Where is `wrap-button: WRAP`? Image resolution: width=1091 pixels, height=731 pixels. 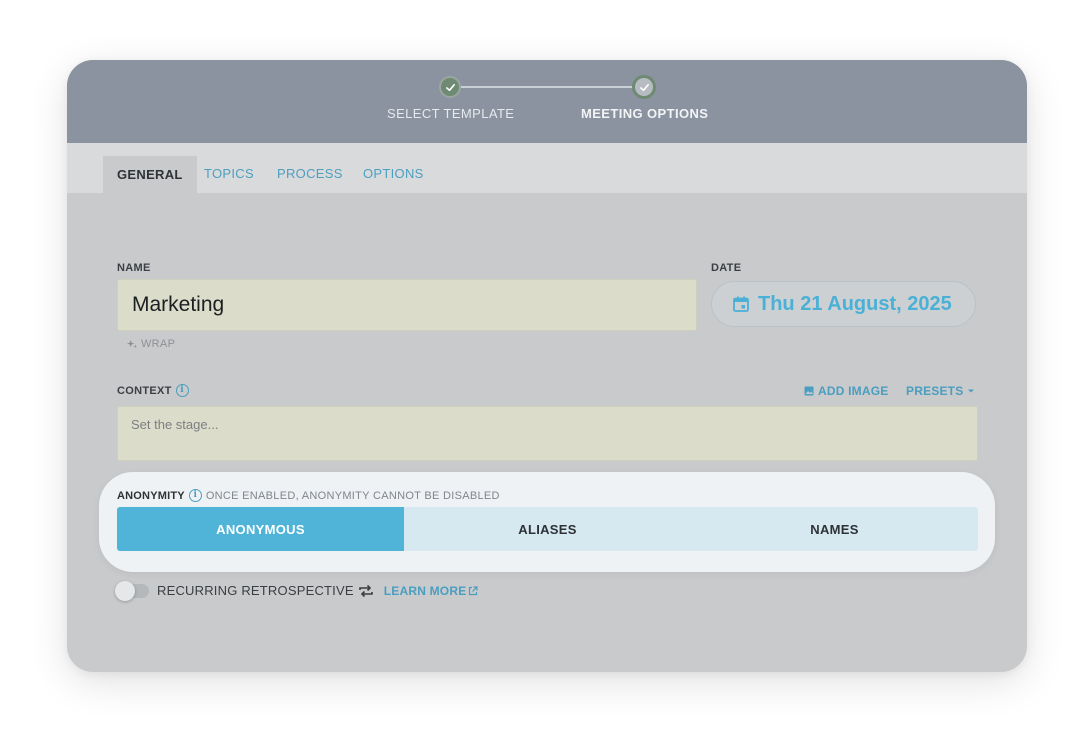
wrap-button: WRAP is located at coordinates (151, 344).